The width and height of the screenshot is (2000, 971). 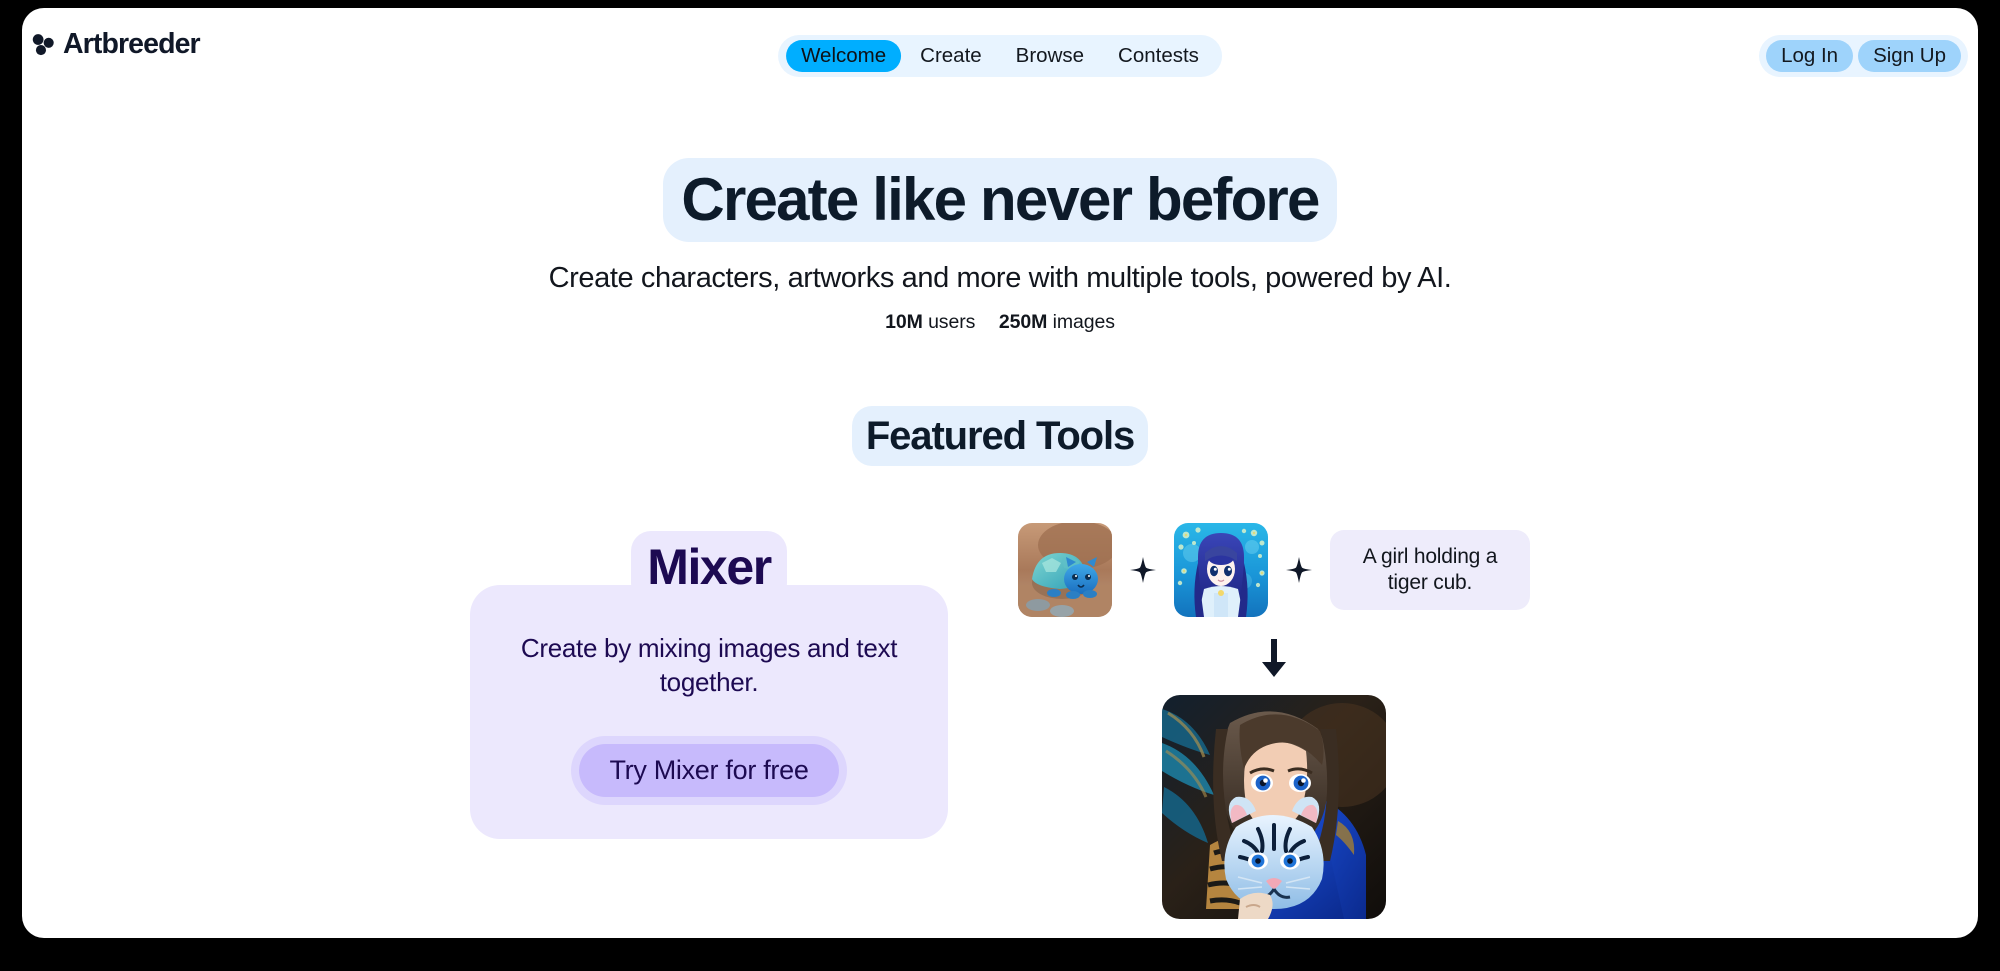 I want to click on try-mixer-button: Try Mixer for free, so click(x=709, y=770).